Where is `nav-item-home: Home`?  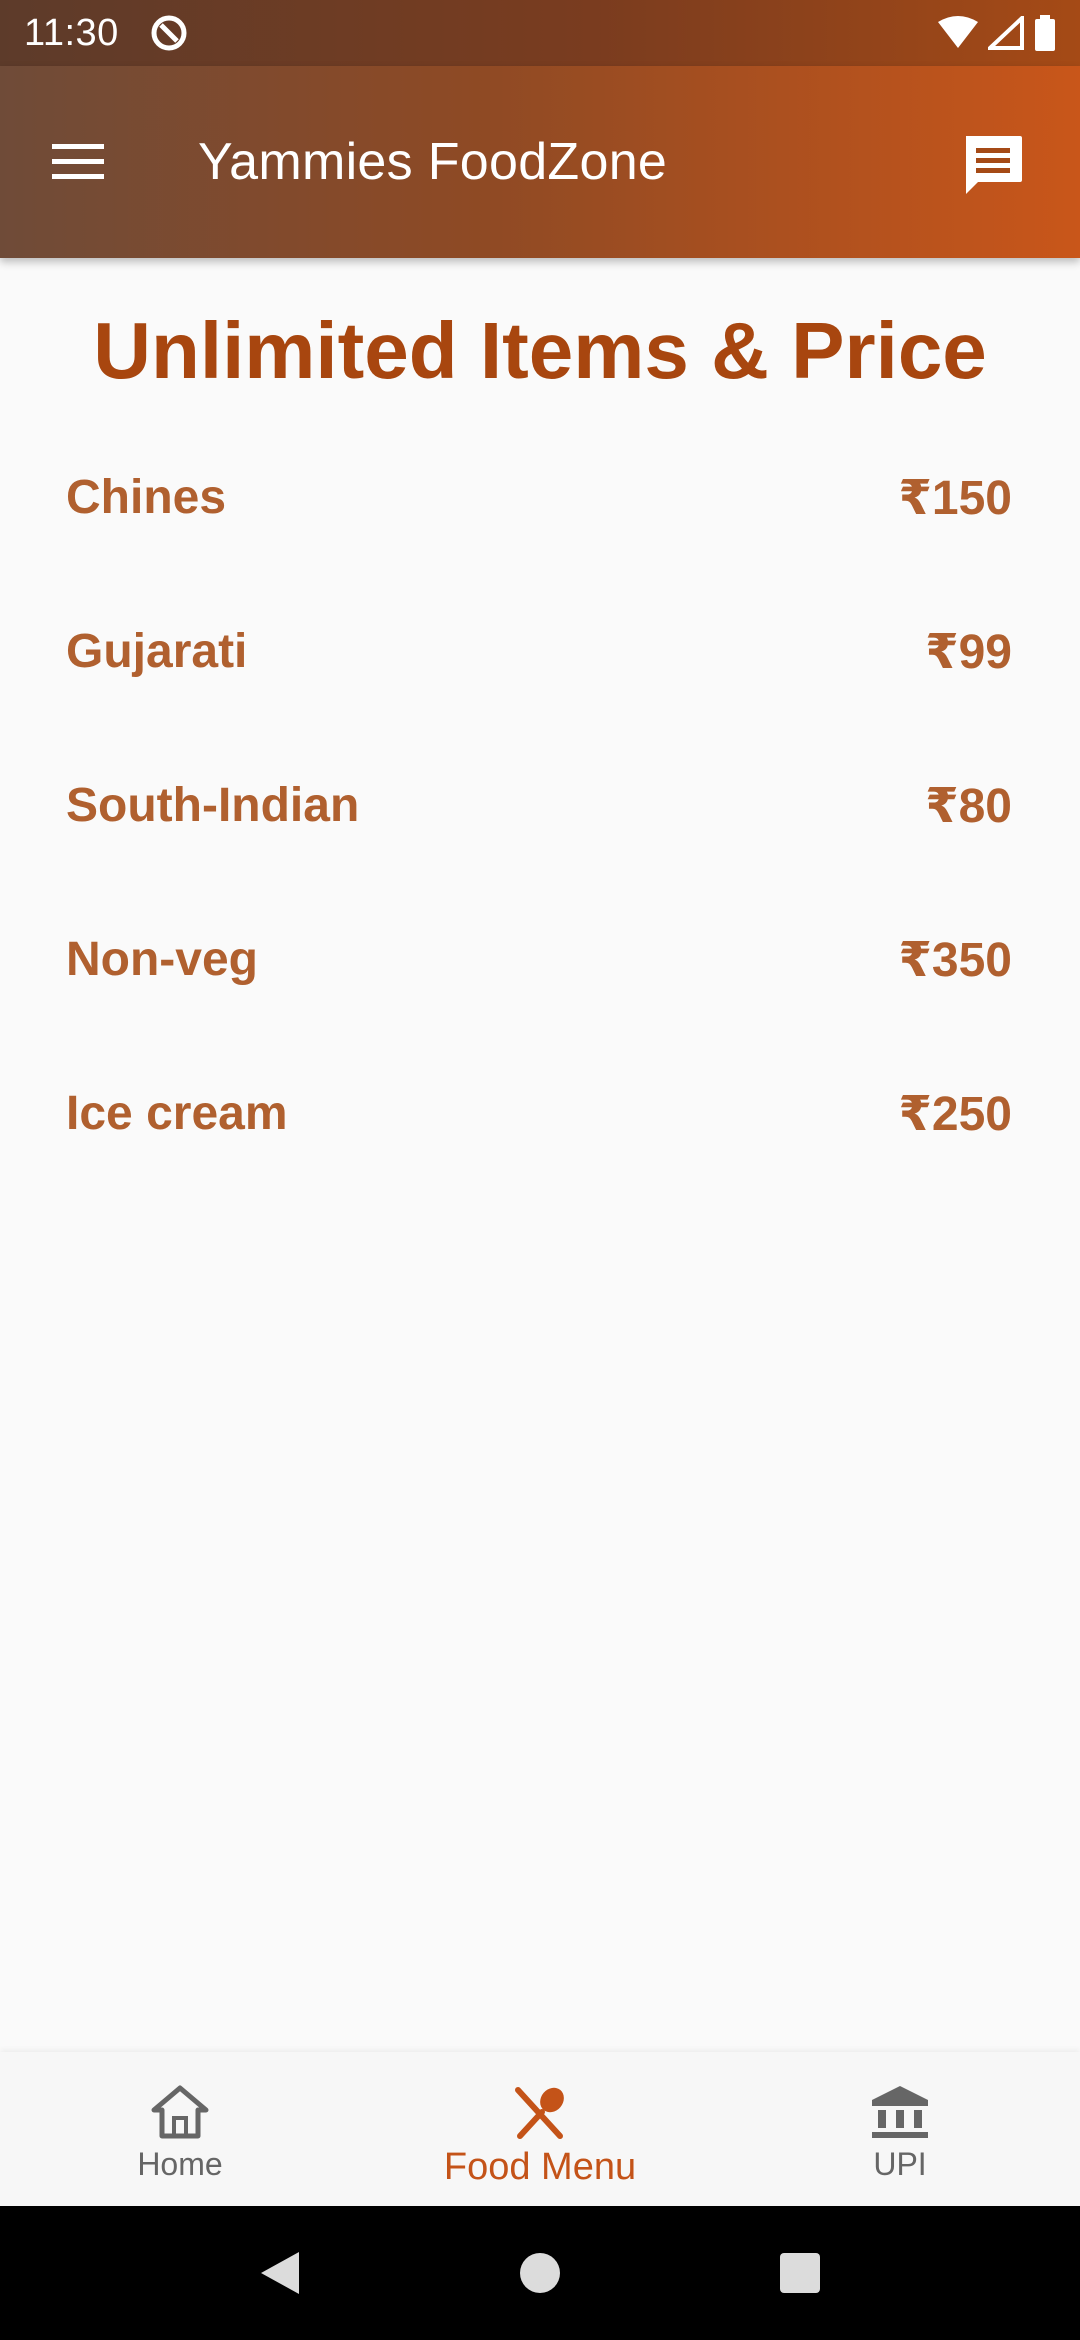 nav-item-home: Home is located at coordinates (180, 2129).